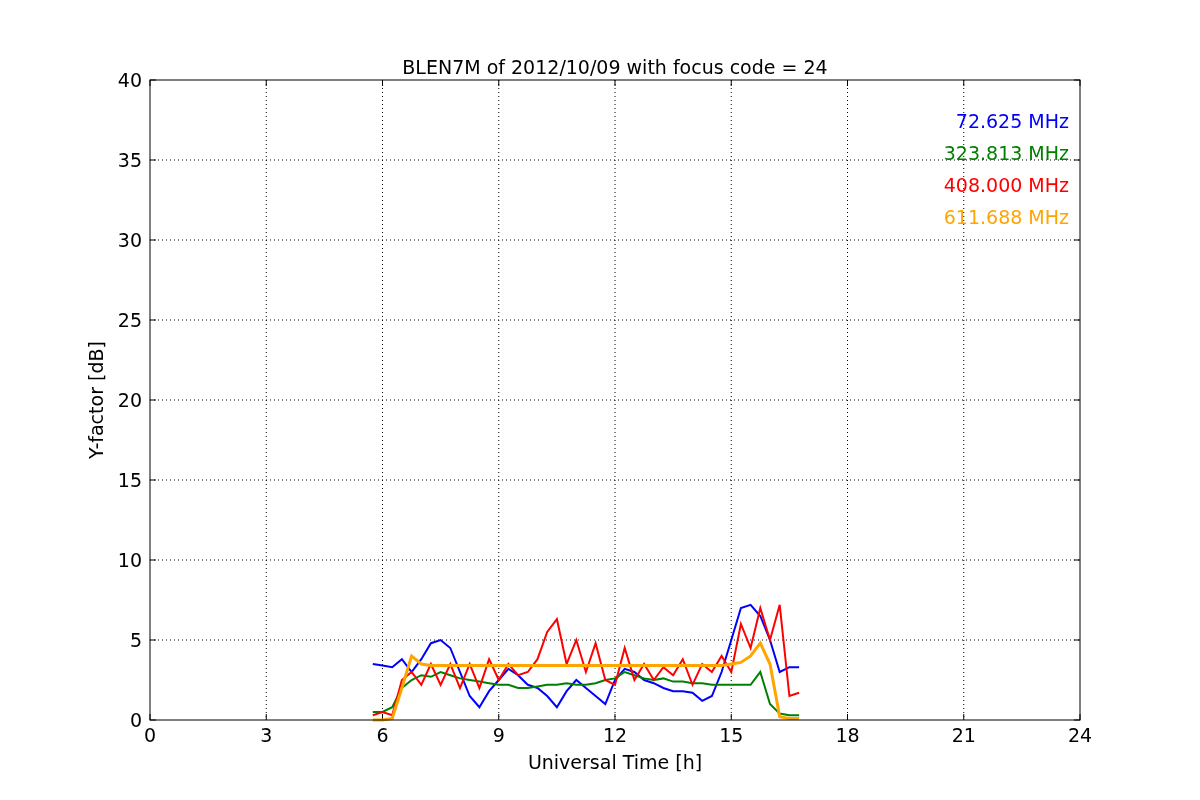 This screenshot has width=1200, height=800. Describe the element at coordinates (498, 735) in the screenshot. I see `x-tick-label: 9` at that location.